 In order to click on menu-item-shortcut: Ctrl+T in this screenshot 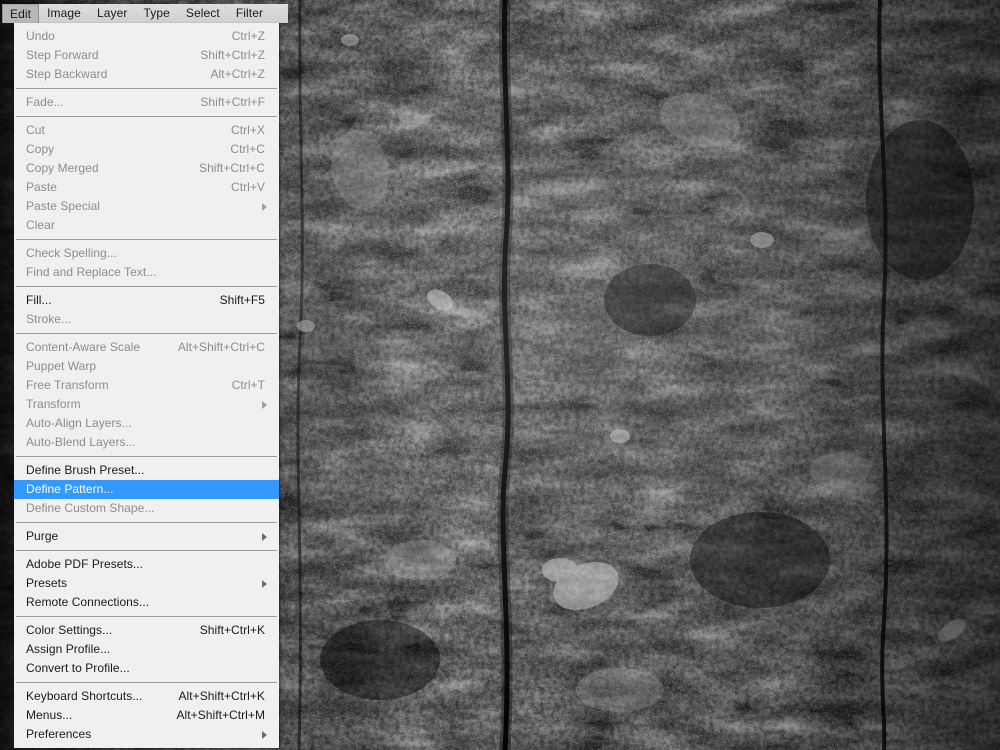, I will do `click(248, 385)`.